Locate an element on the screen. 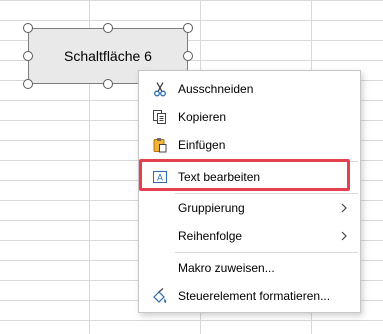 Image resolution: width=383 pixels, height=334 pixels. menu-item-paste: Einfügen is located at coordinates (249, 145).